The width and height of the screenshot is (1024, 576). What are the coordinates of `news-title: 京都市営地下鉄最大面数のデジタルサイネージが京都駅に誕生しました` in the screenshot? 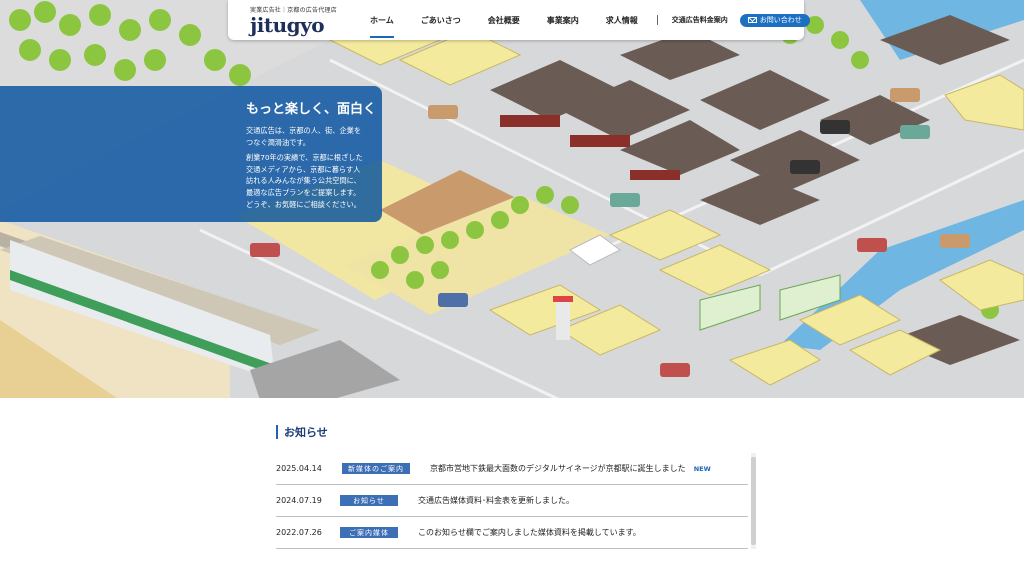 It's located at (558, 468).